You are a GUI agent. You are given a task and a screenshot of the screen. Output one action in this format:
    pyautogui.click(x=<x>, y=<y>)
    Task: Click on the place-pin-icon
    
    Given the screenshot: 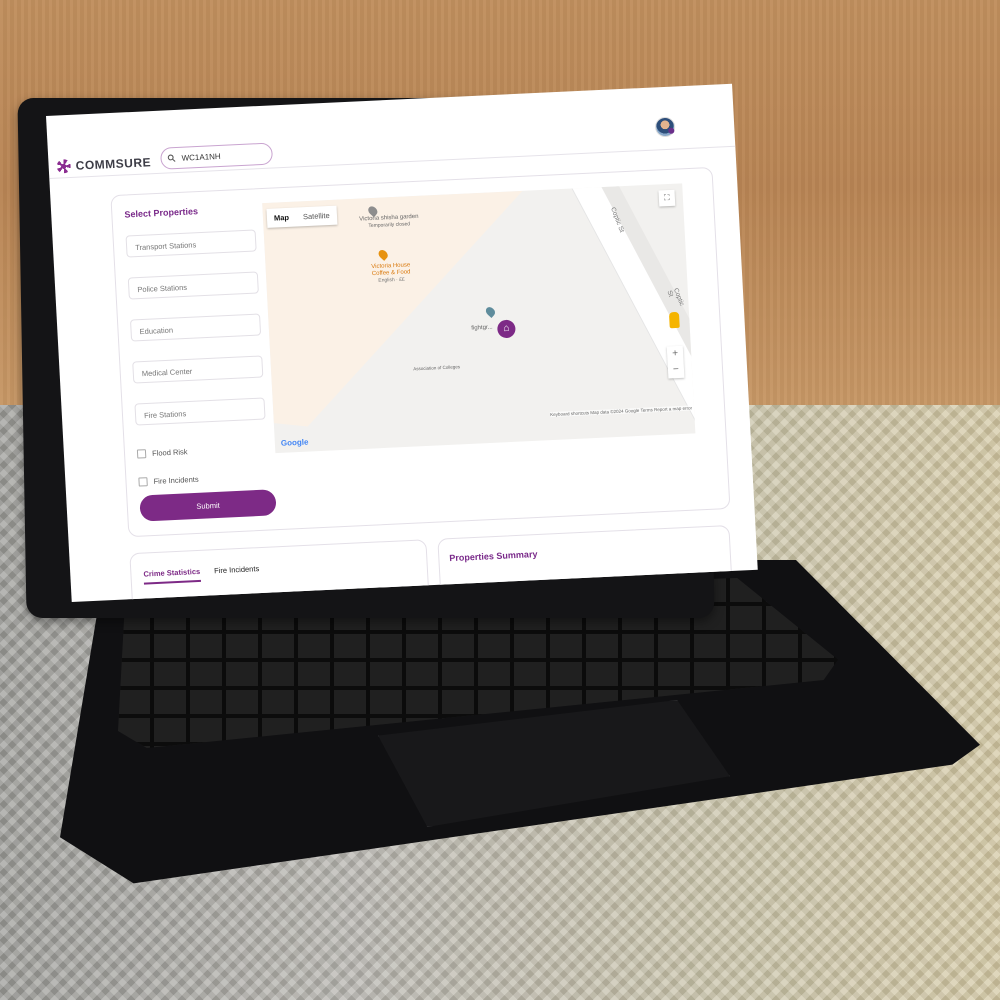 What is the action you would take?
    pyautogui.click(x=490, y=311)
    